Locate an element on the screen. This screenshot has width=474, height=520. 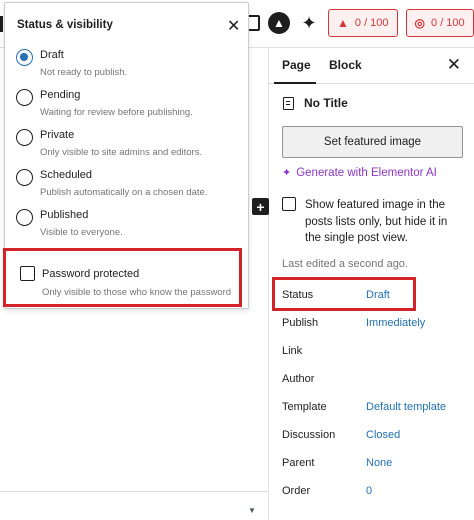
block-inserter-button: + is located at coordinates (260, 206).